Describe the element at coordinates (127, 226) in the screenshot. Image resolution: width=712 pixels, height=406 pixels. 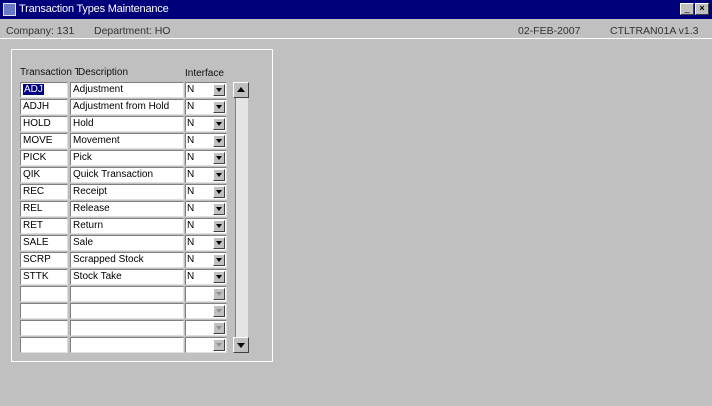
I see `description-field: Return` at that location.